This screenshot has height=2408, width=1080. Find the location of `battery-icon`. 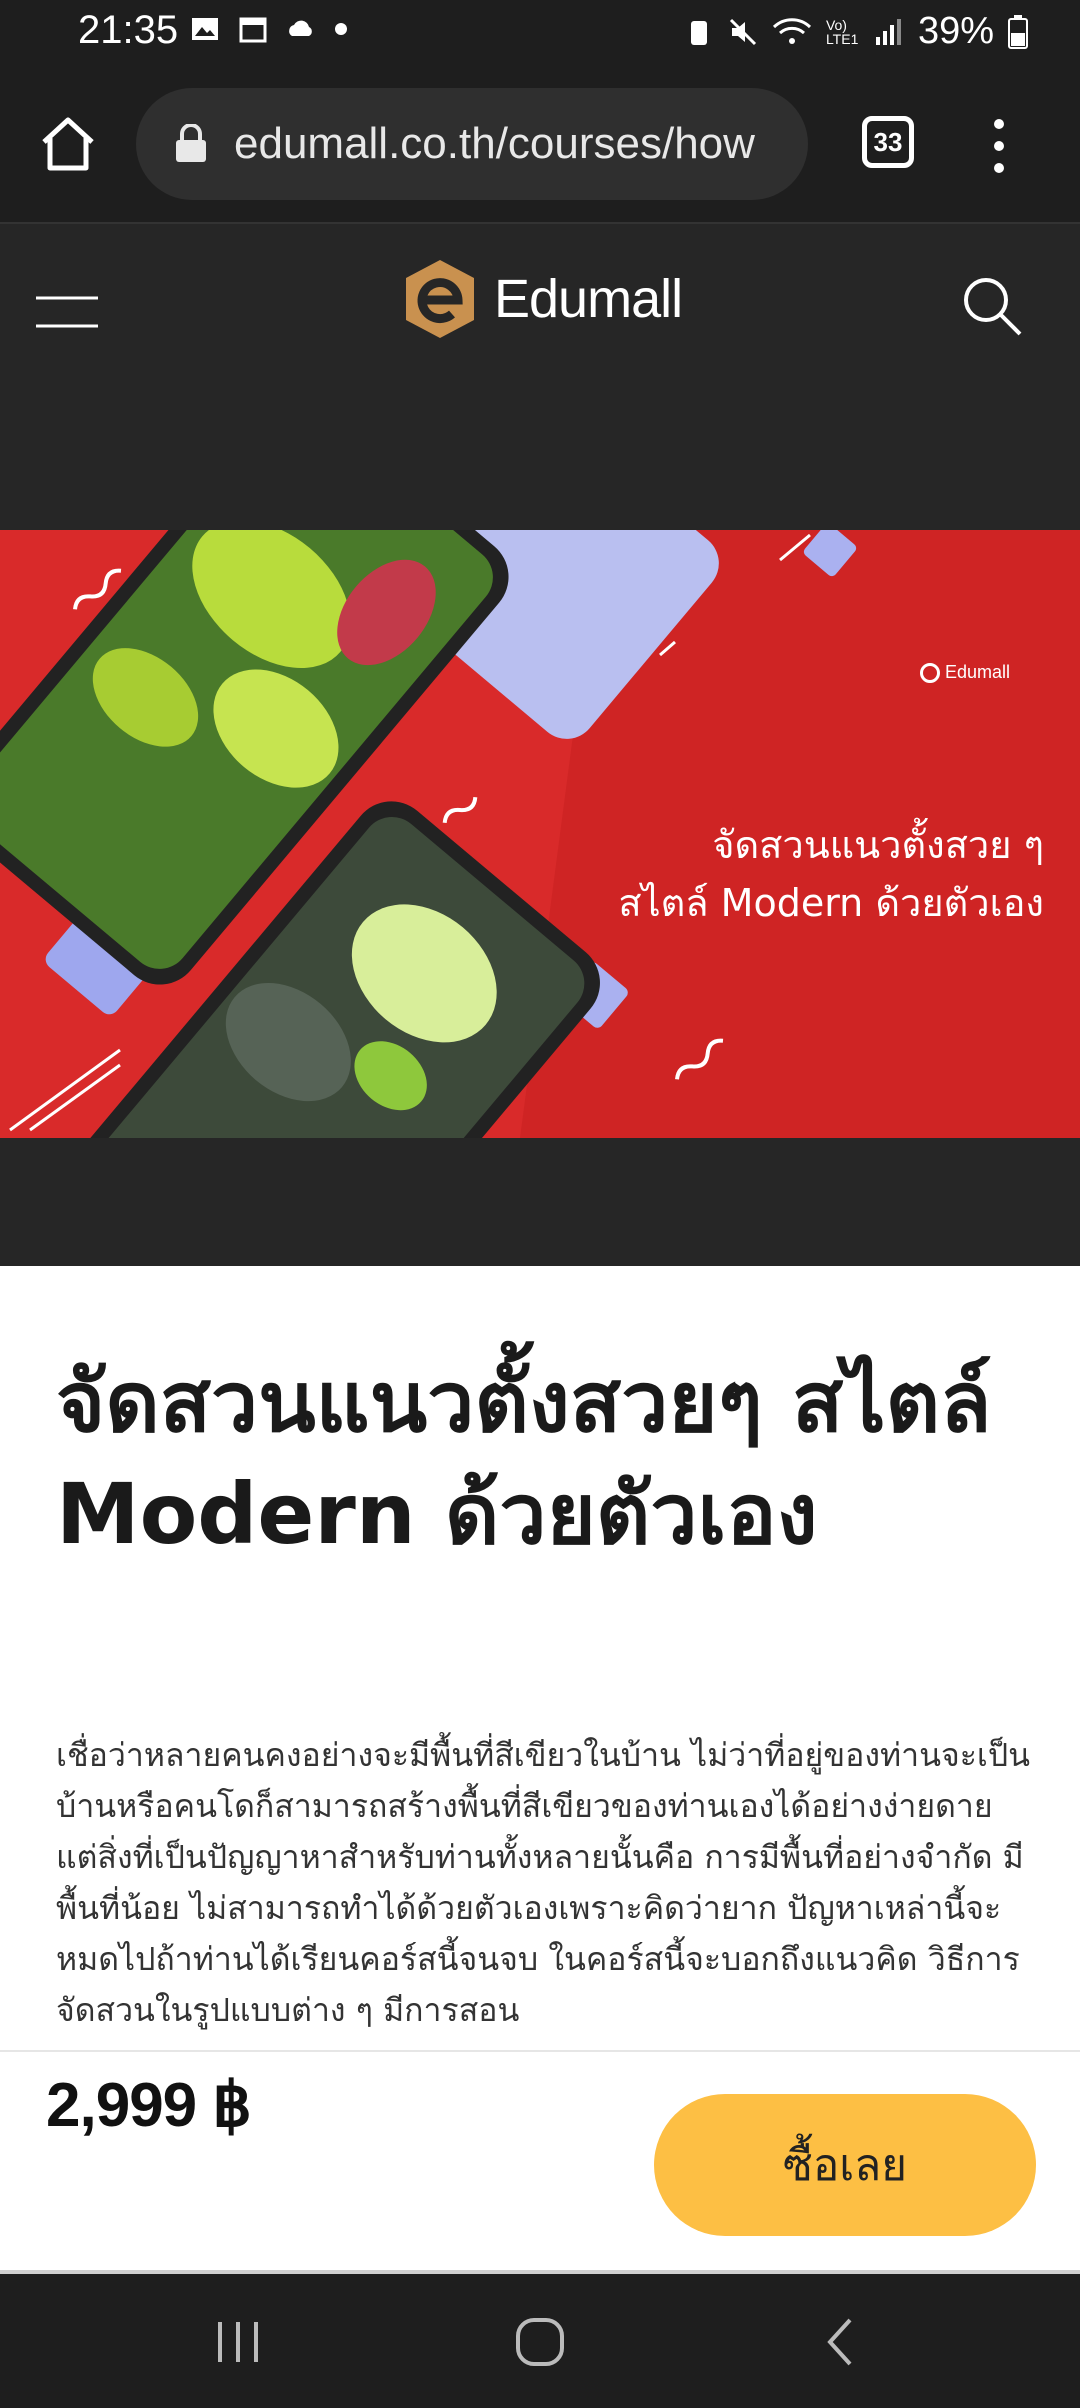

battery-icon is located at coordinates (1018, 31).